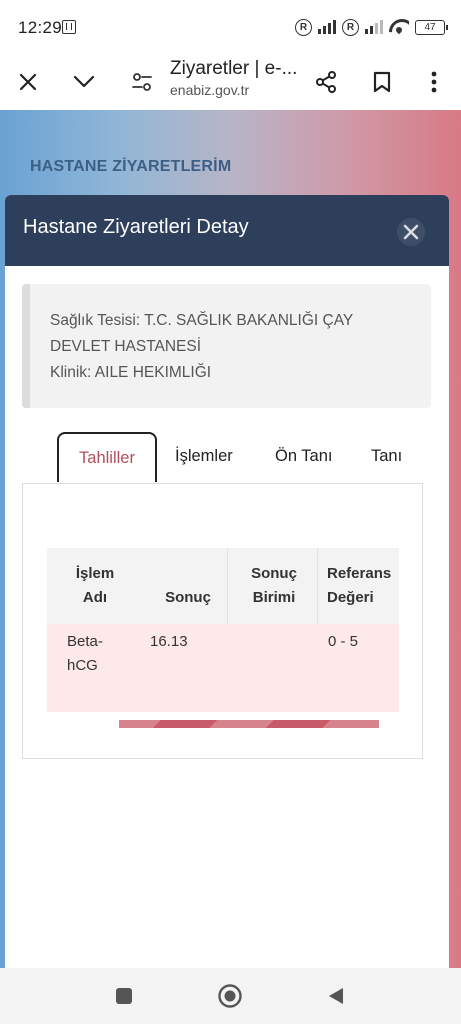 The width and height of the screenshot is (461, 1024). I want to click on triangle-back-icon, so click(336, 996).